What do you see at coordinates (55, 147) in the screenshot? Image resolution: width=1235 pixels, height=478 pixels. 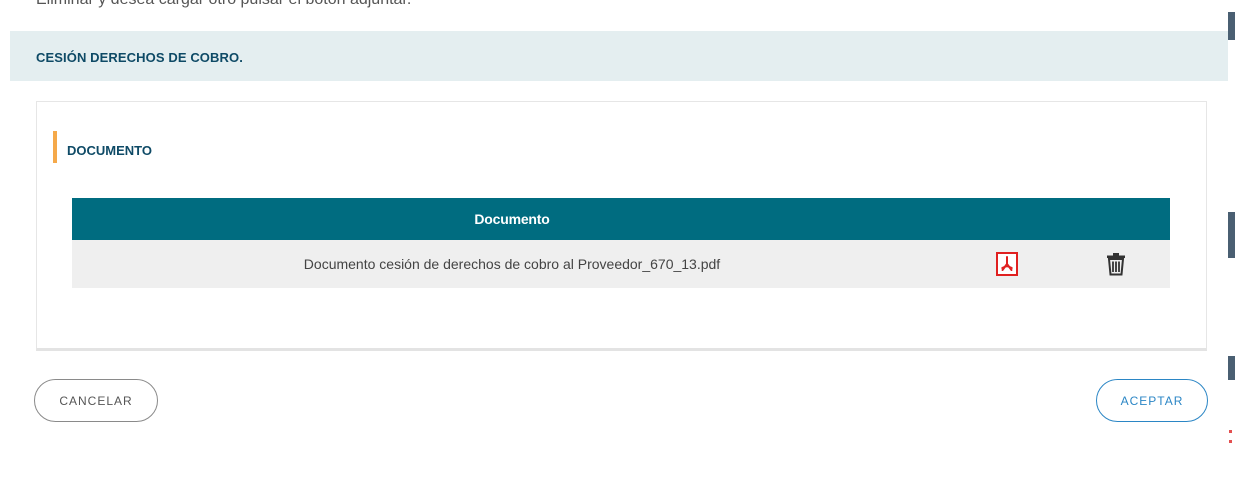 I see `section-accent-bar` at bounding box center [55, 147].